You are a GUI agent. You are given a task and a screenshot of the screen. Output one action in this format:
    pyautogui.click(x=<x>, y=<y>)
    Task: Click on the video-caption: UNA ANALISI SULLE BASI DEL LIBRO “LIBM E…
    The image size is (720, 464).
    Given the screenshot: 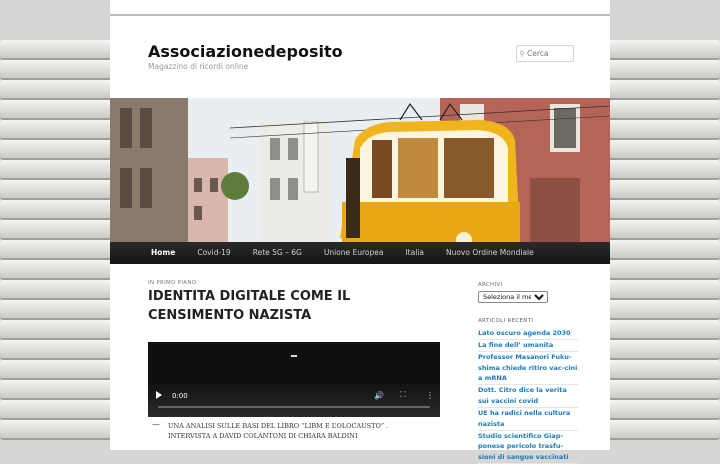 What is the action you would take?
    pyautogui.click(x=278, y=431)
    